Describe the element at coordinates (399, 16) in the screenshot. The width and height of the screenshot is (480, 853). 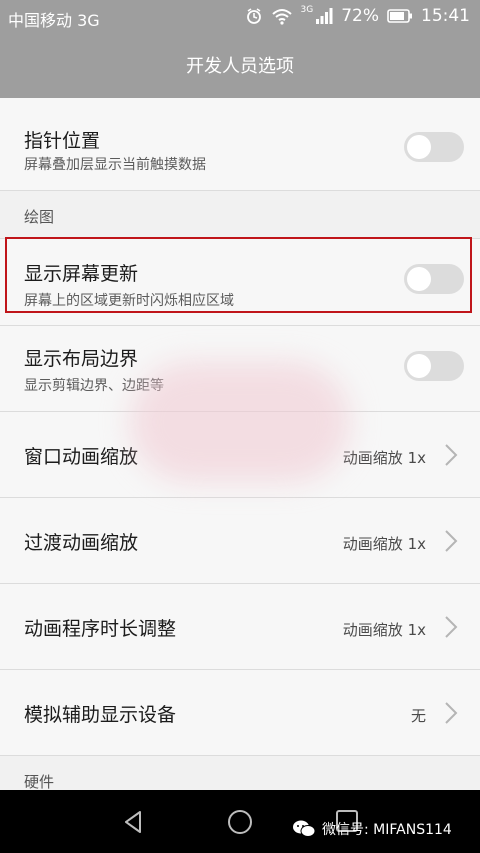
I see `battery-icon` at that location.